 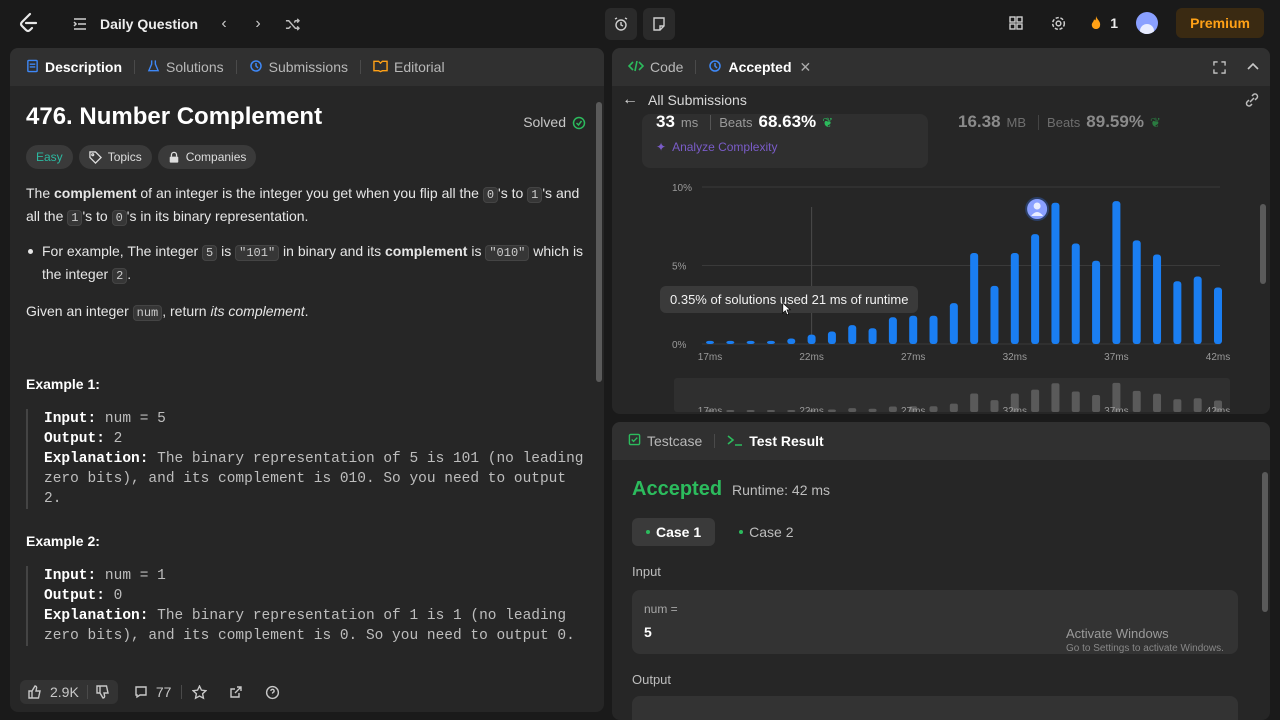 I want to click on streak-counter: 1, so click(x=1103, y=23).